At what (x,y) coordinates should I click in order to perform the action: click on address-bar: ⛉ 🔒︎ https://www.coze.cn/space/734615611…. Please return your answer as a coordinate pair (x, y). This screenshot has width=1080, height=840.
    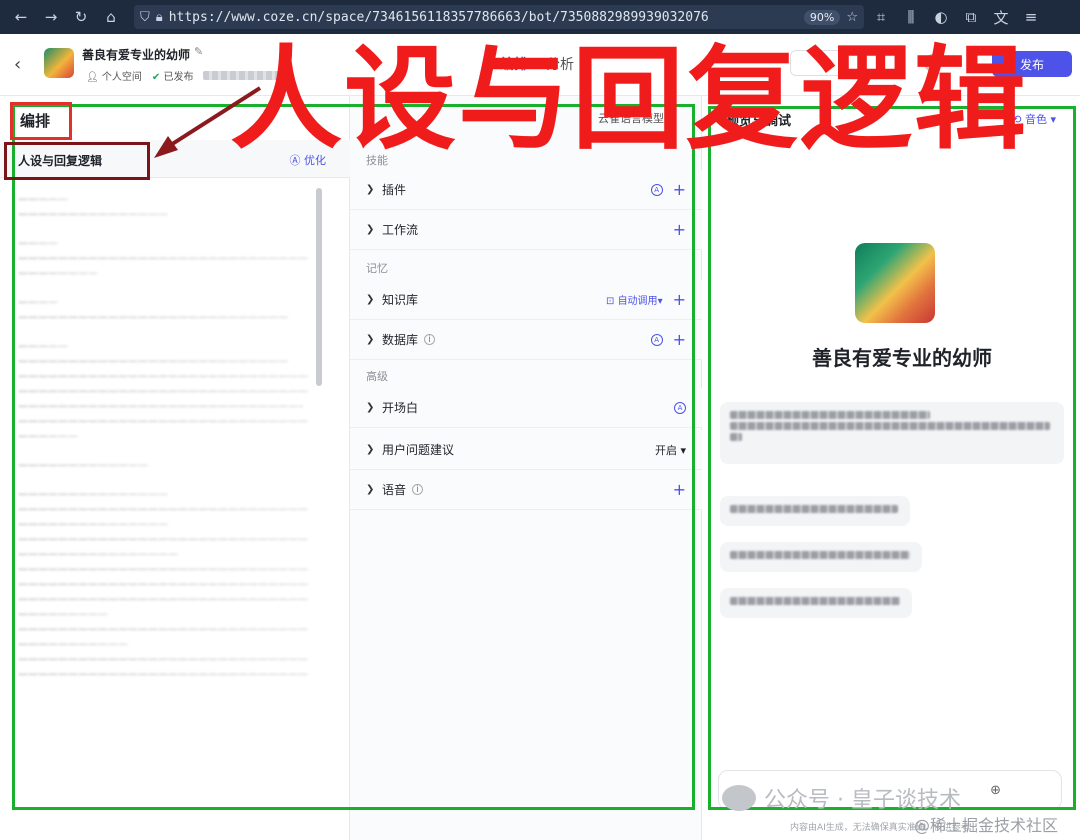
    Looking at the image, I should click on (499, 17).